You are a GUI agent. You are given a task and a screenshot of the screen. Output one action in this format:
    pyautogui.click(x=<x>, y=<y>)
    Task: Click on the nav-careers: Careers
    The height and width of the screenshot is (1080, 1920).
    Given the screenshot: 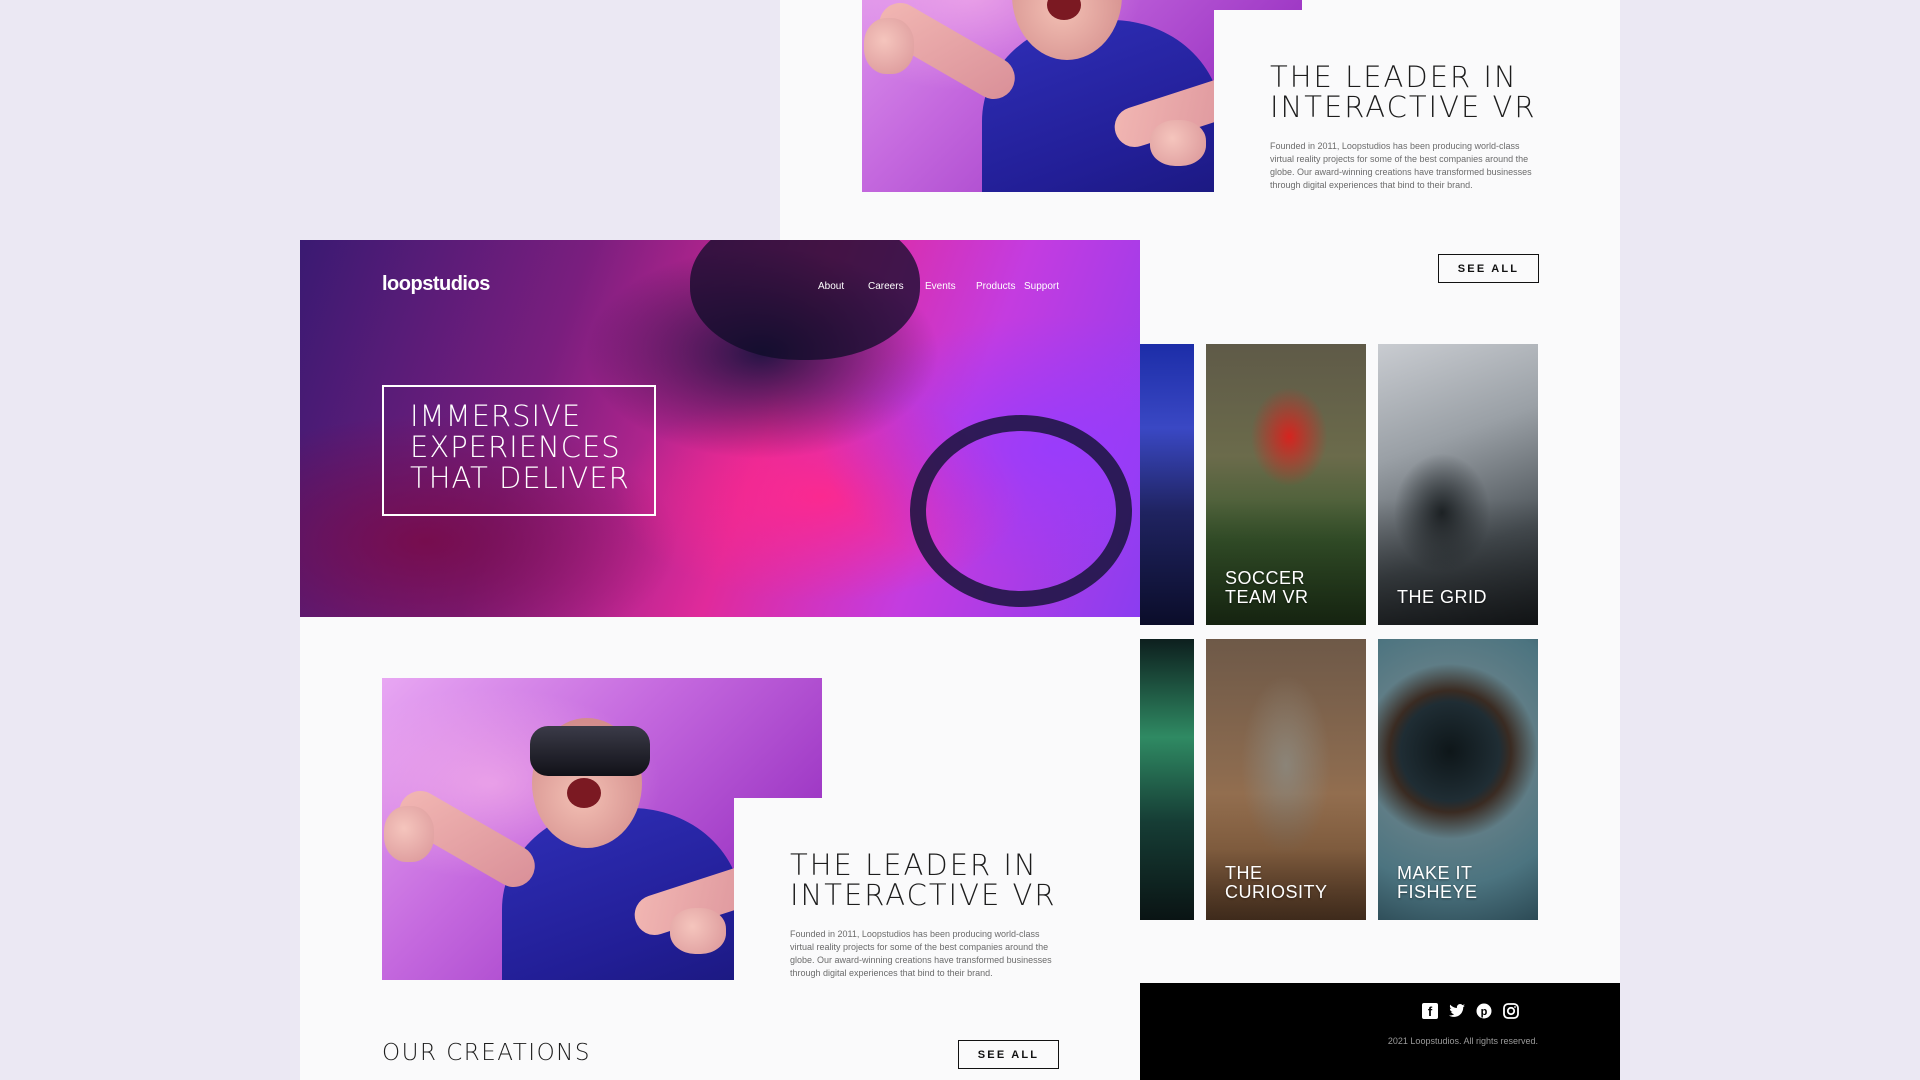 What is the action you would take?
    pyautogui.click(x=886, y=286)
    